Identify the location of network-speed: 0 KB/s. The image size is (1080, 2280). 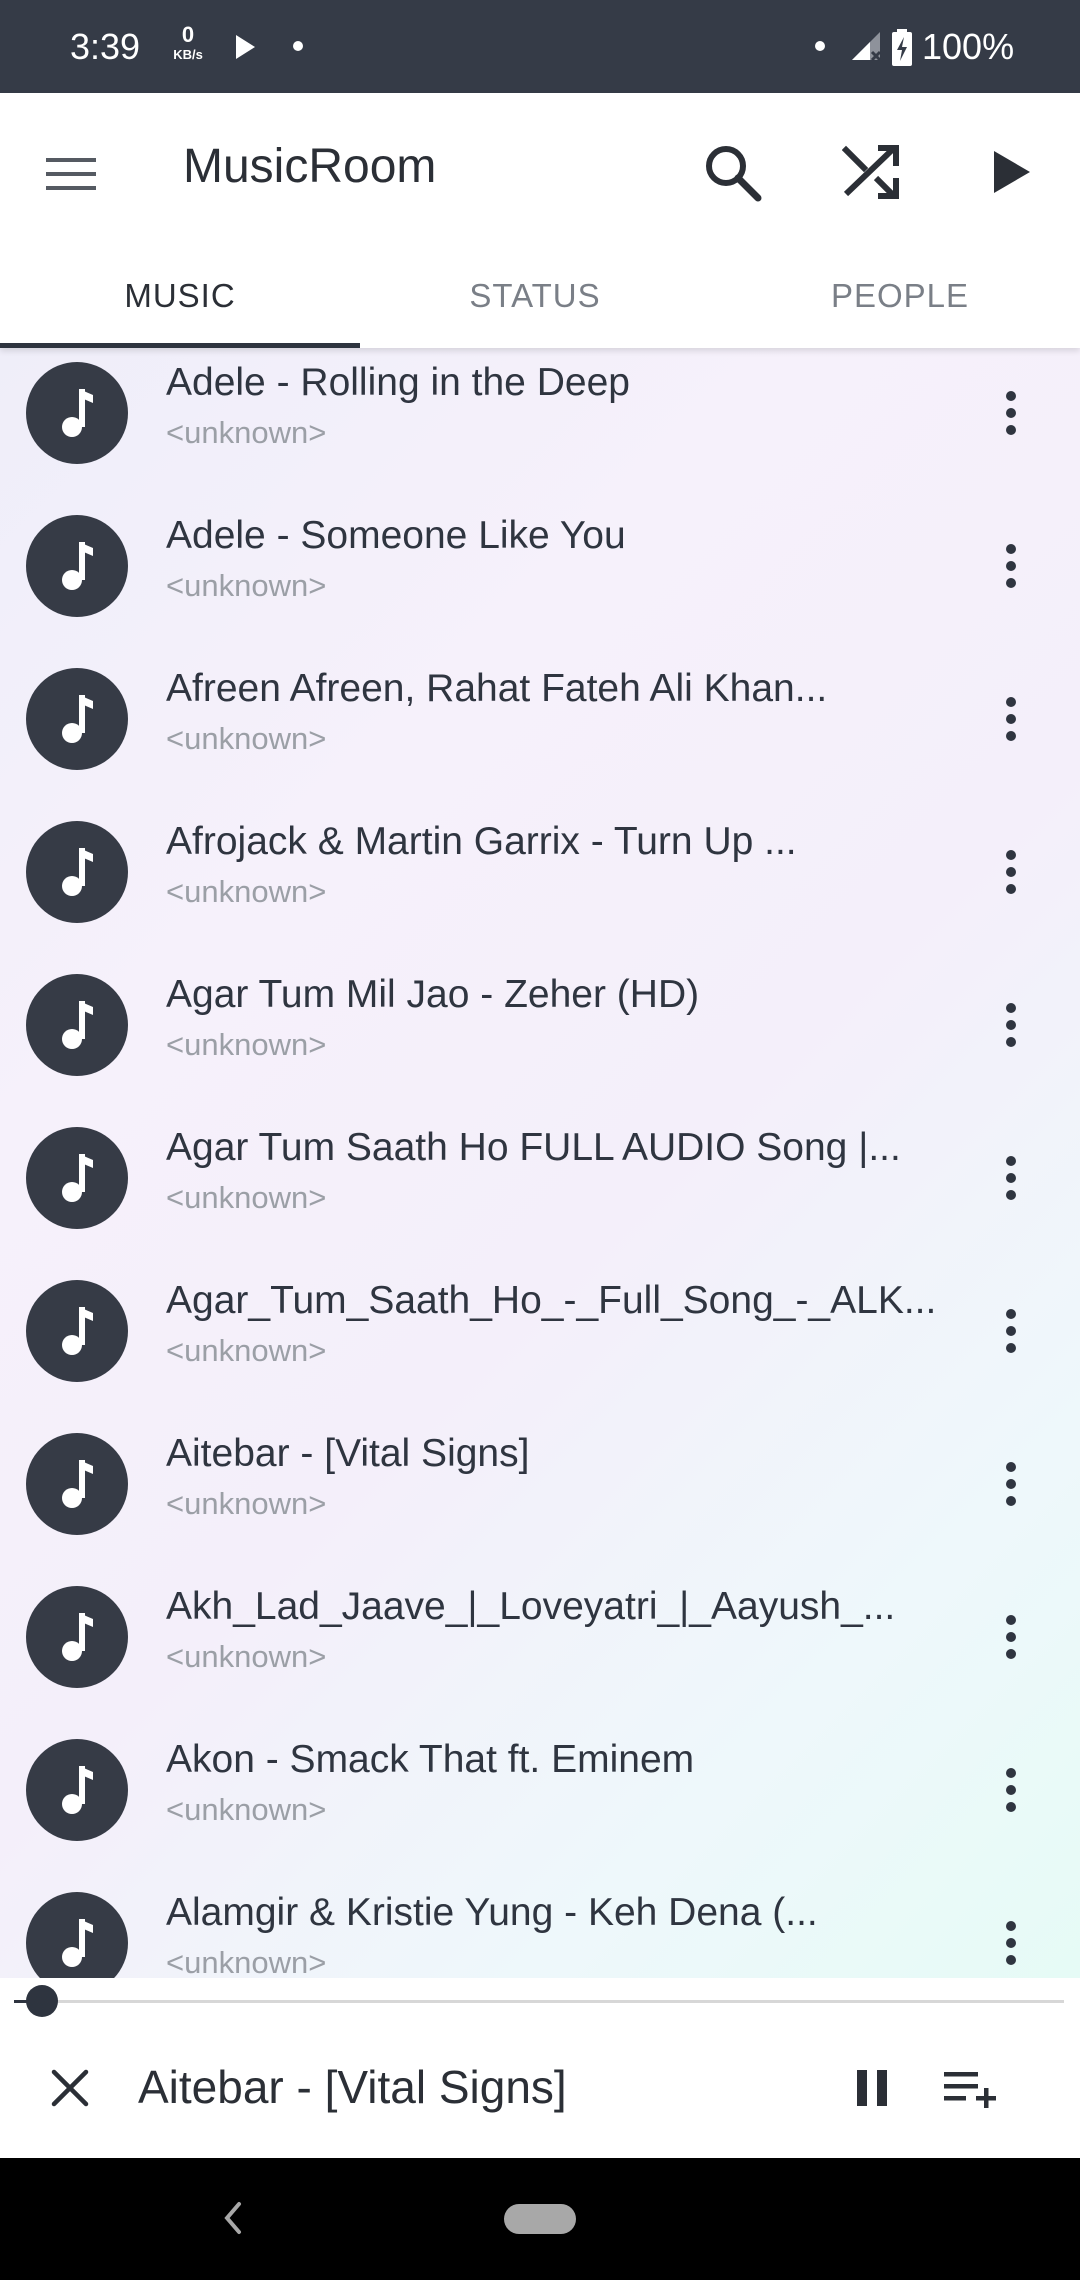
(188, 42).